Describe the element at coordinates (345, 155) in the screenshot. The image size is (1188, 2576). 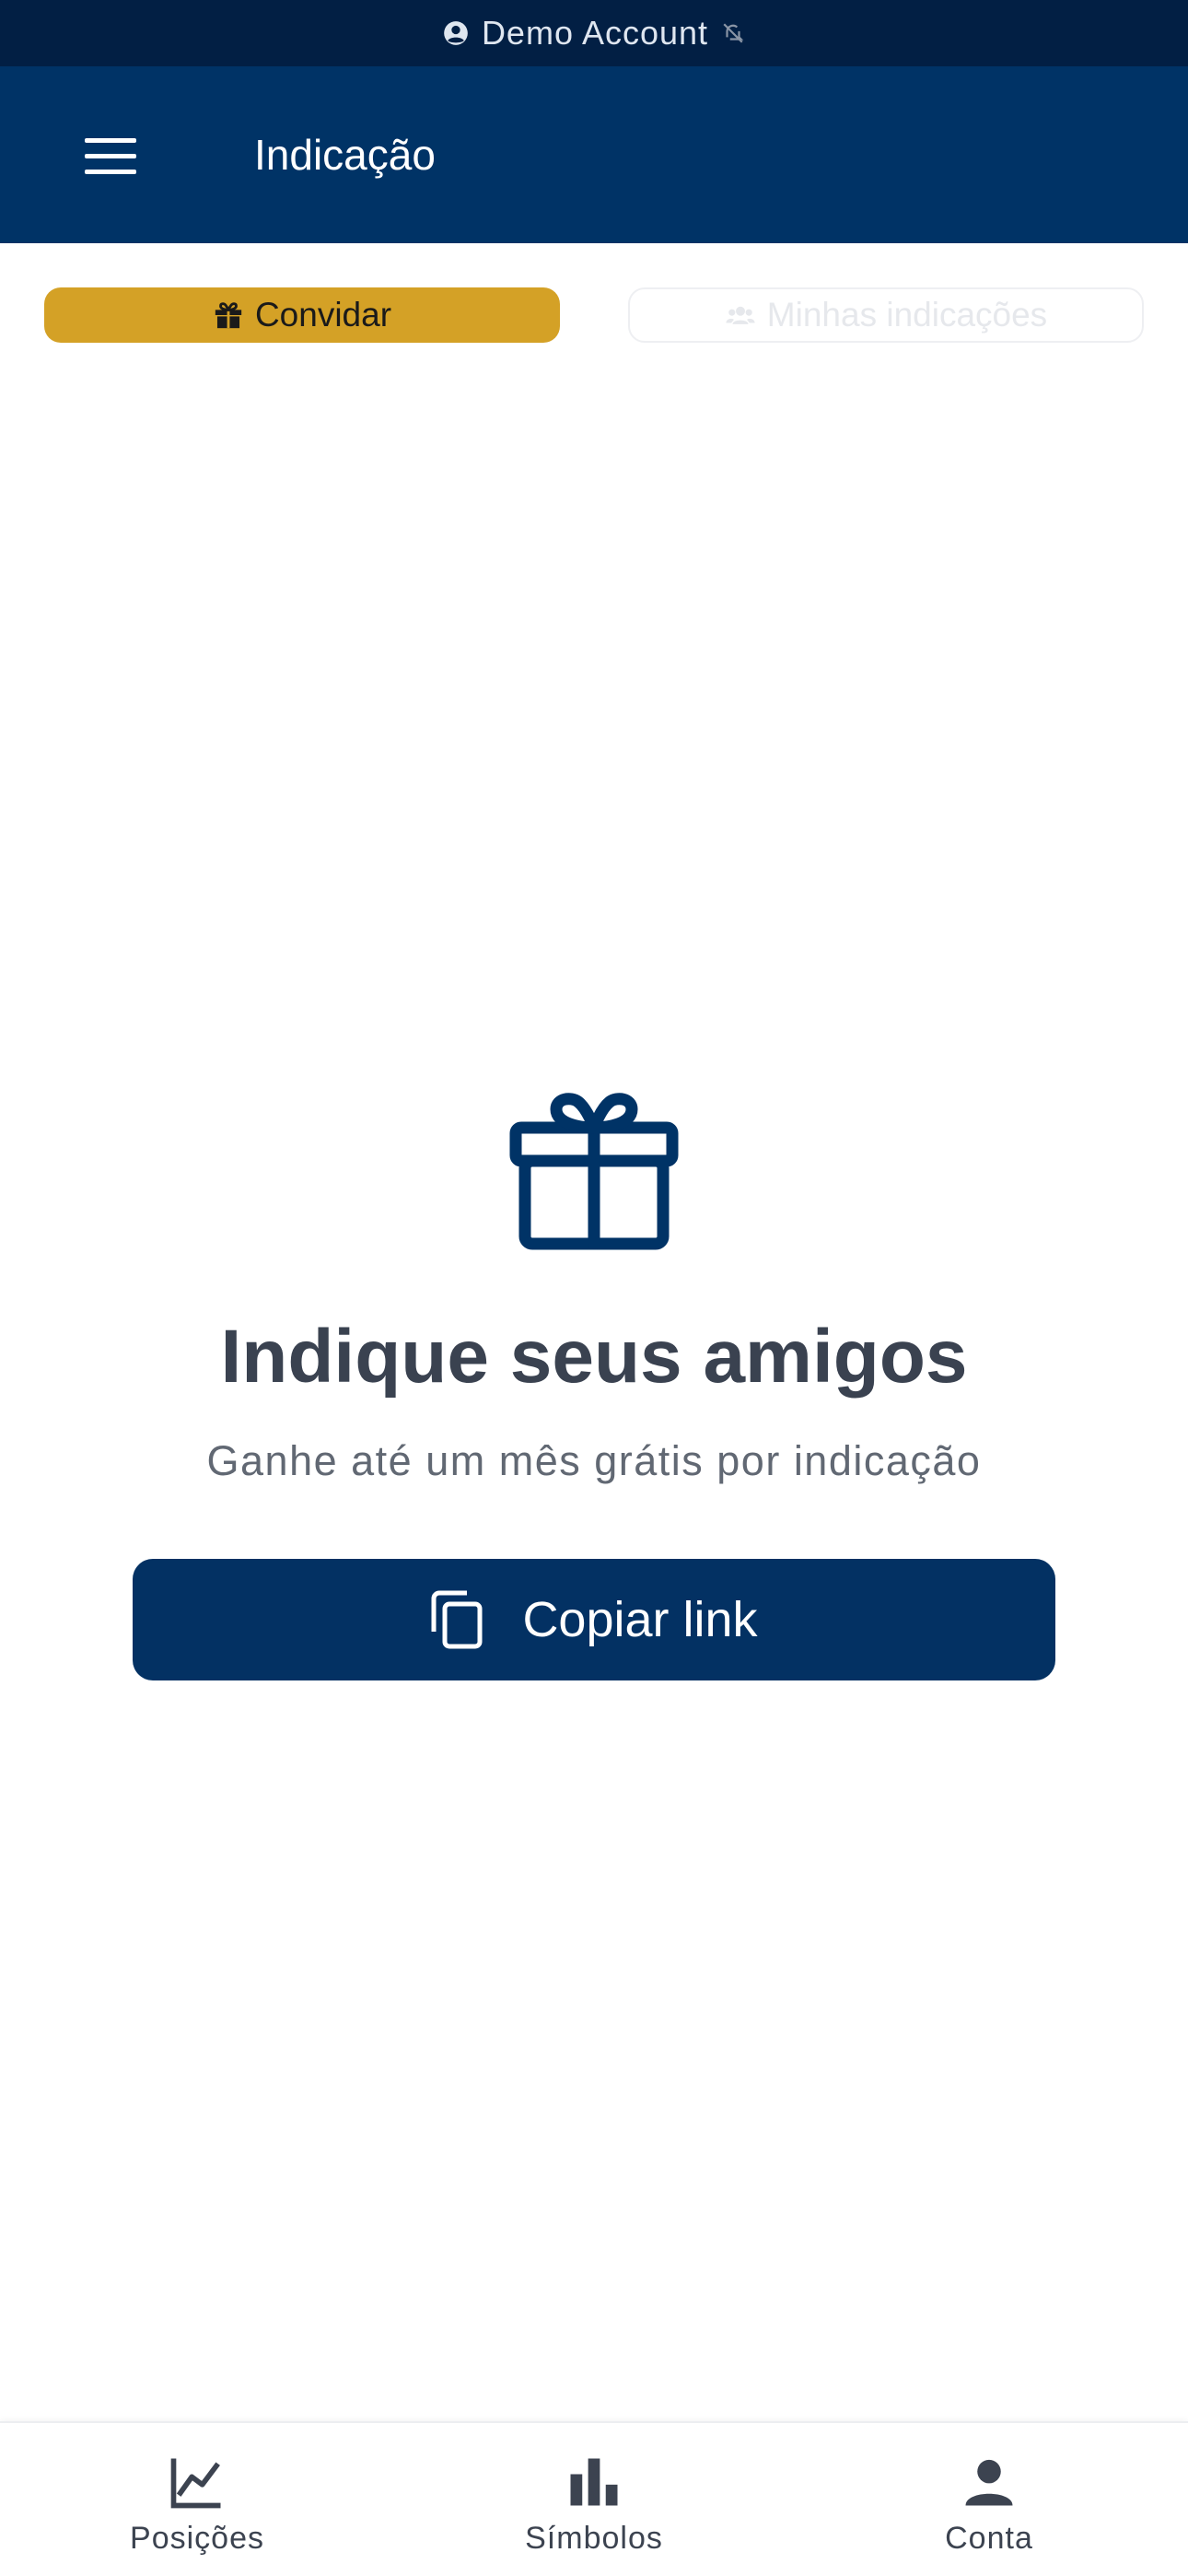
I see `page-title: Indicação` at that location.